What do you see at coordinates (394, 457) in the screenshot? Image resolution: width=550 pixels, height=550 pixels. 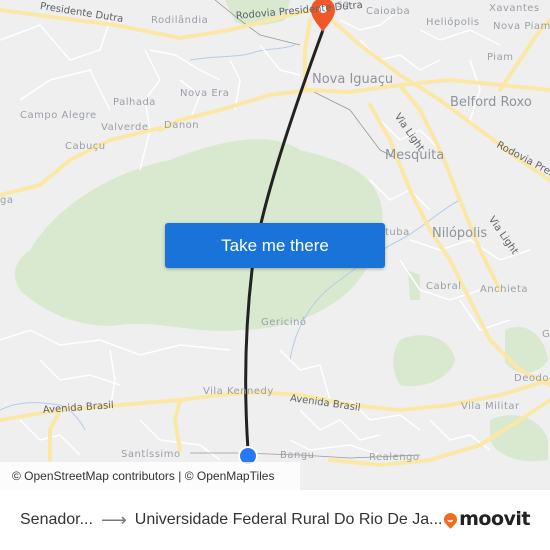 I see `place-label: Realengo` at bounding box center [394, 457].